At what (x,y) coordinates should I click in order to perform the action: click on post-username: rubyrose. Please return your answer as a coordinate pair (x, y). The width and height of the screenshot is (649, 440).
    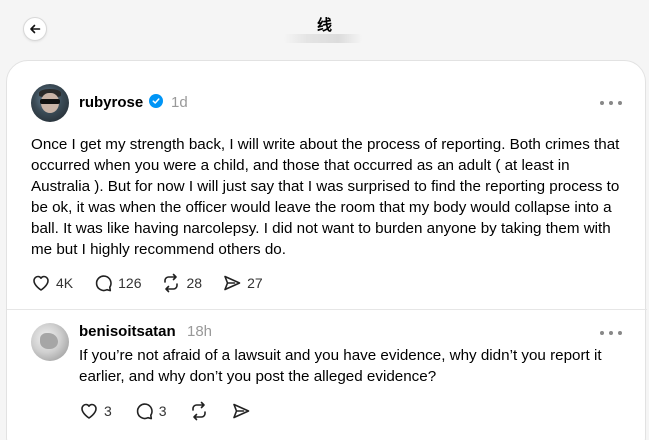
    Looking at the image, I should click on (111, 102).